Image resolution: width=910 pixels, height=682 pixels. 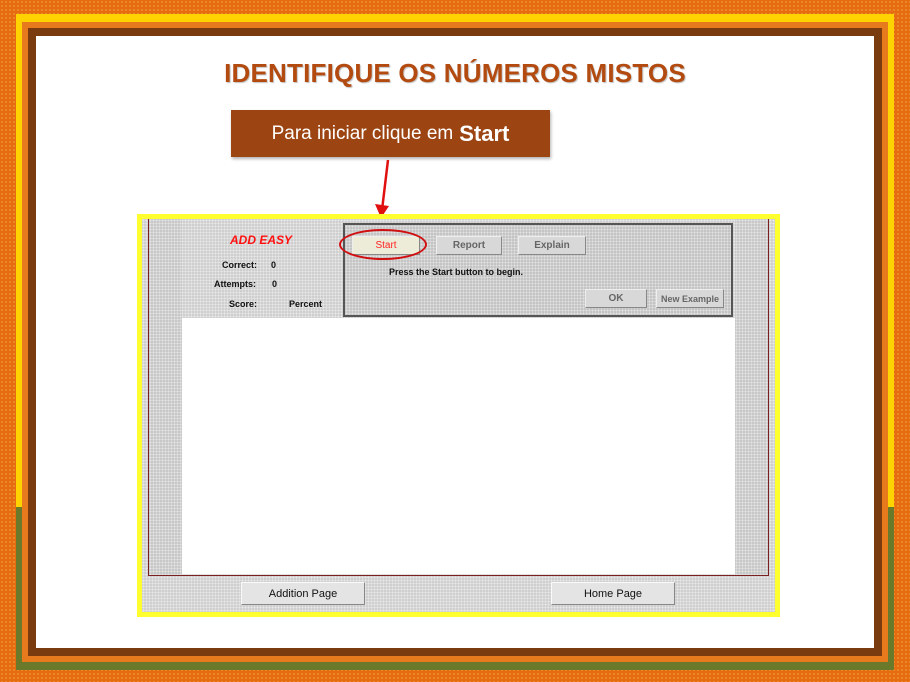 What do you see at coordinates (455, 73) in the screenshot?
I see `page-title: IDENTIFIQUE OS NÚMEROS MISTOS` at bounding box center [455, 73].